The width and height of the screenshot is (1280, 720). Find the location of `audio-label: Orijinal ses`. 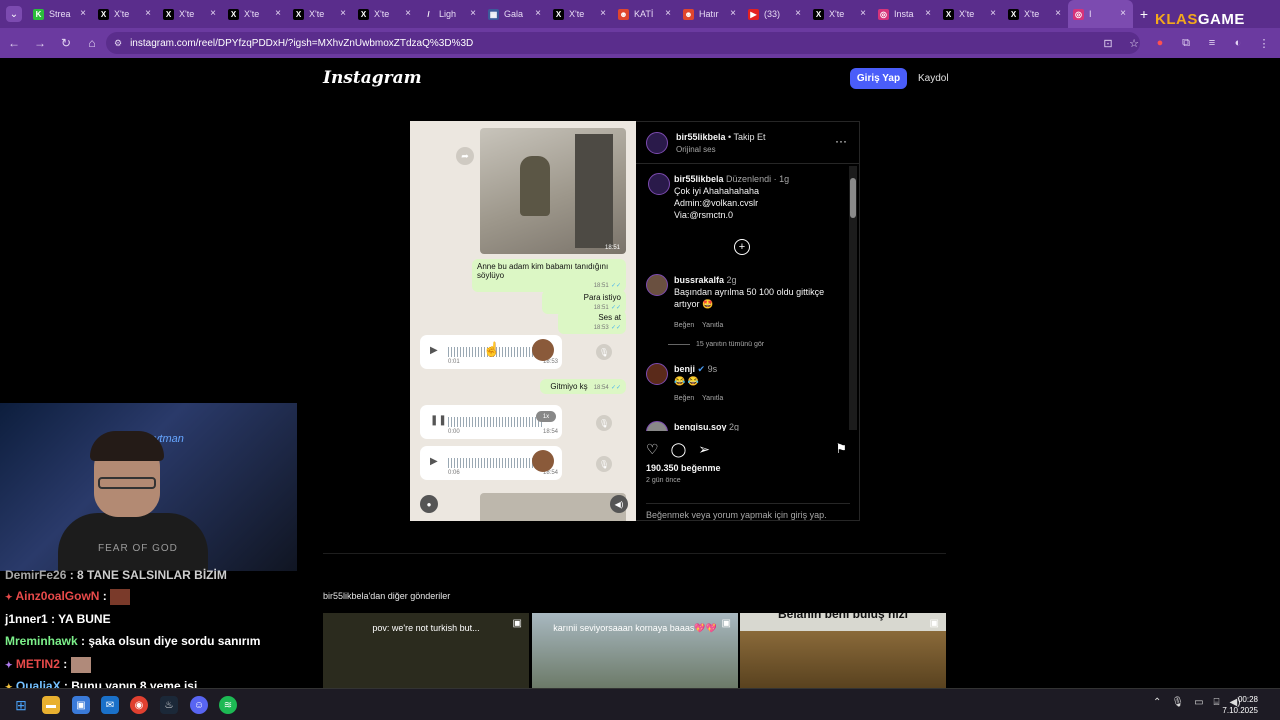

audio-label: Orijinal ses is located at coordinates (696, 149).